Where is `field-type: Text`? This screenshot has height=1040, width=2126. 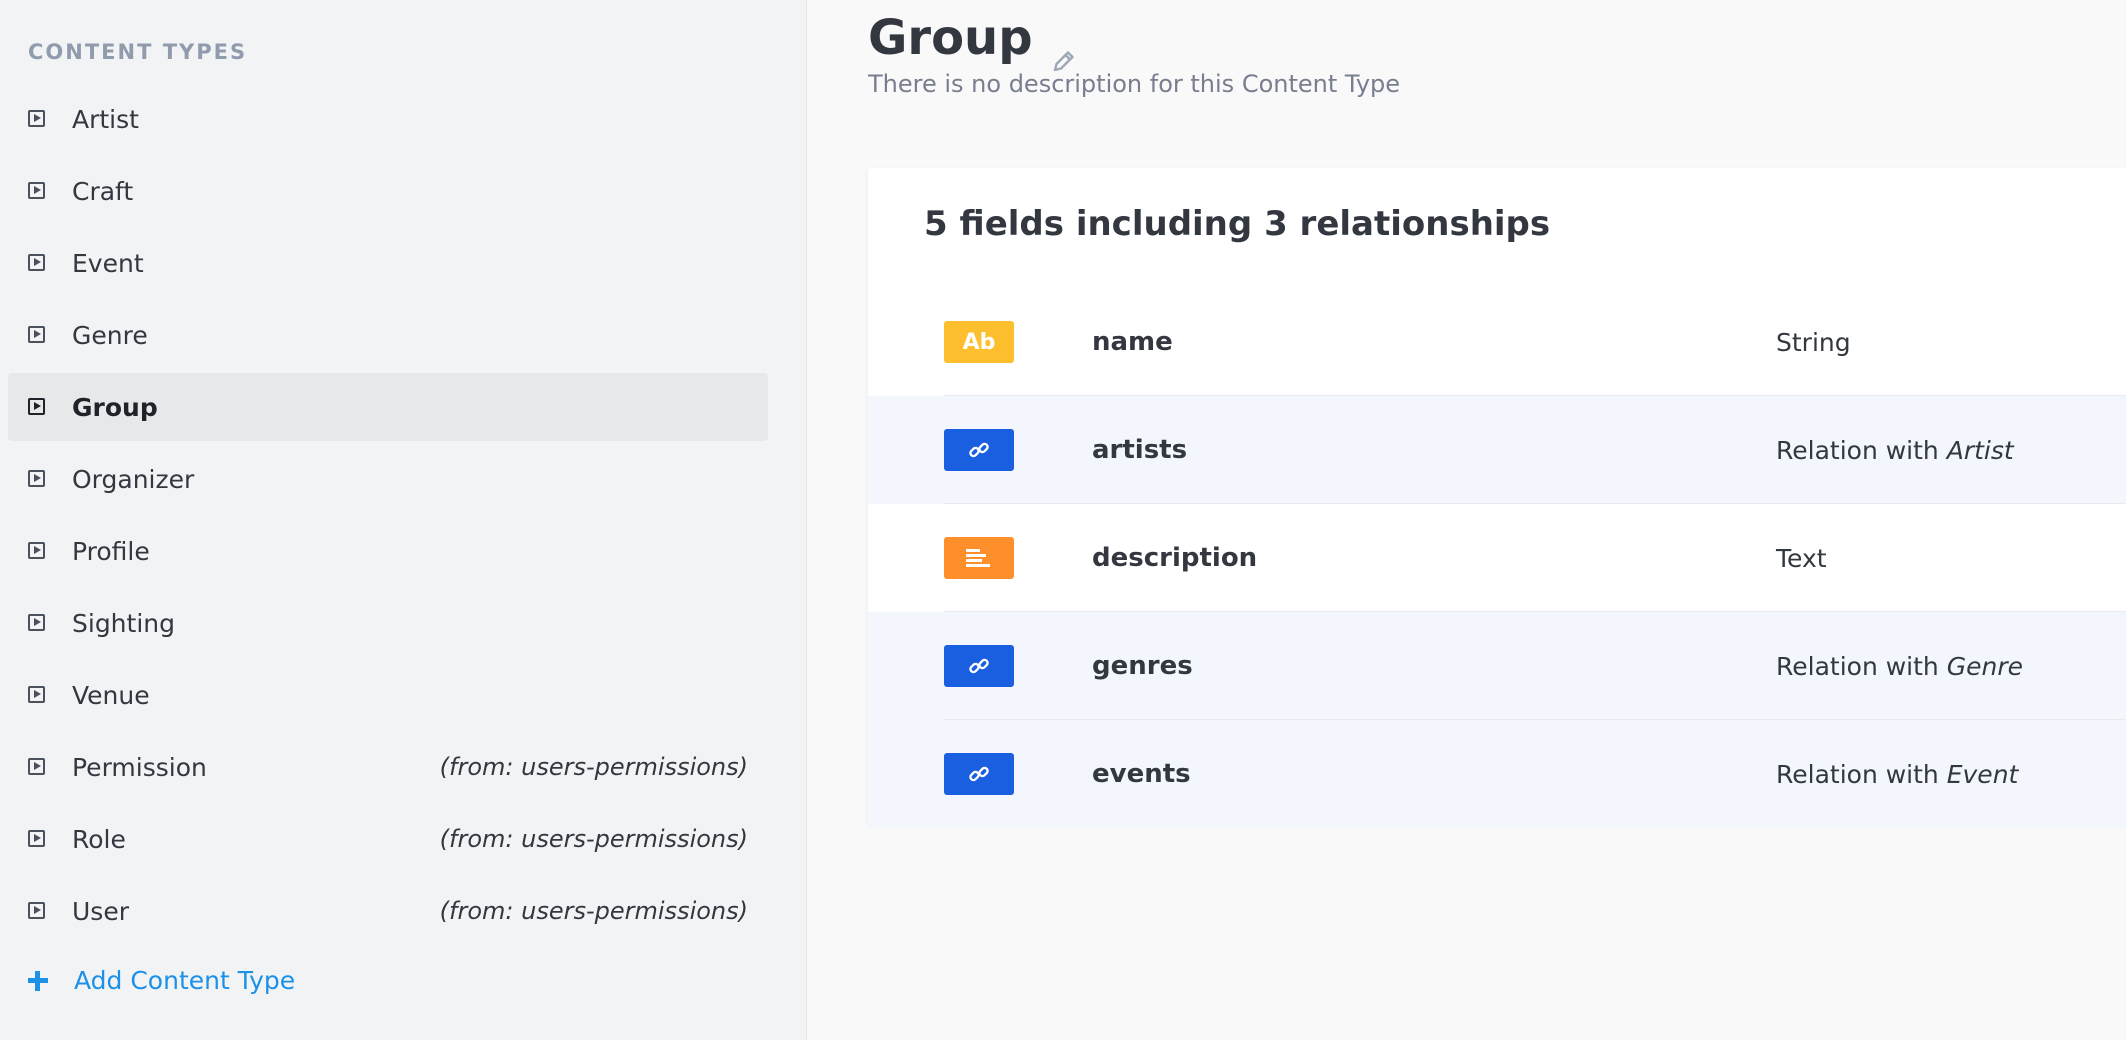
field-type: Text is located at coordinates (1801, 558).